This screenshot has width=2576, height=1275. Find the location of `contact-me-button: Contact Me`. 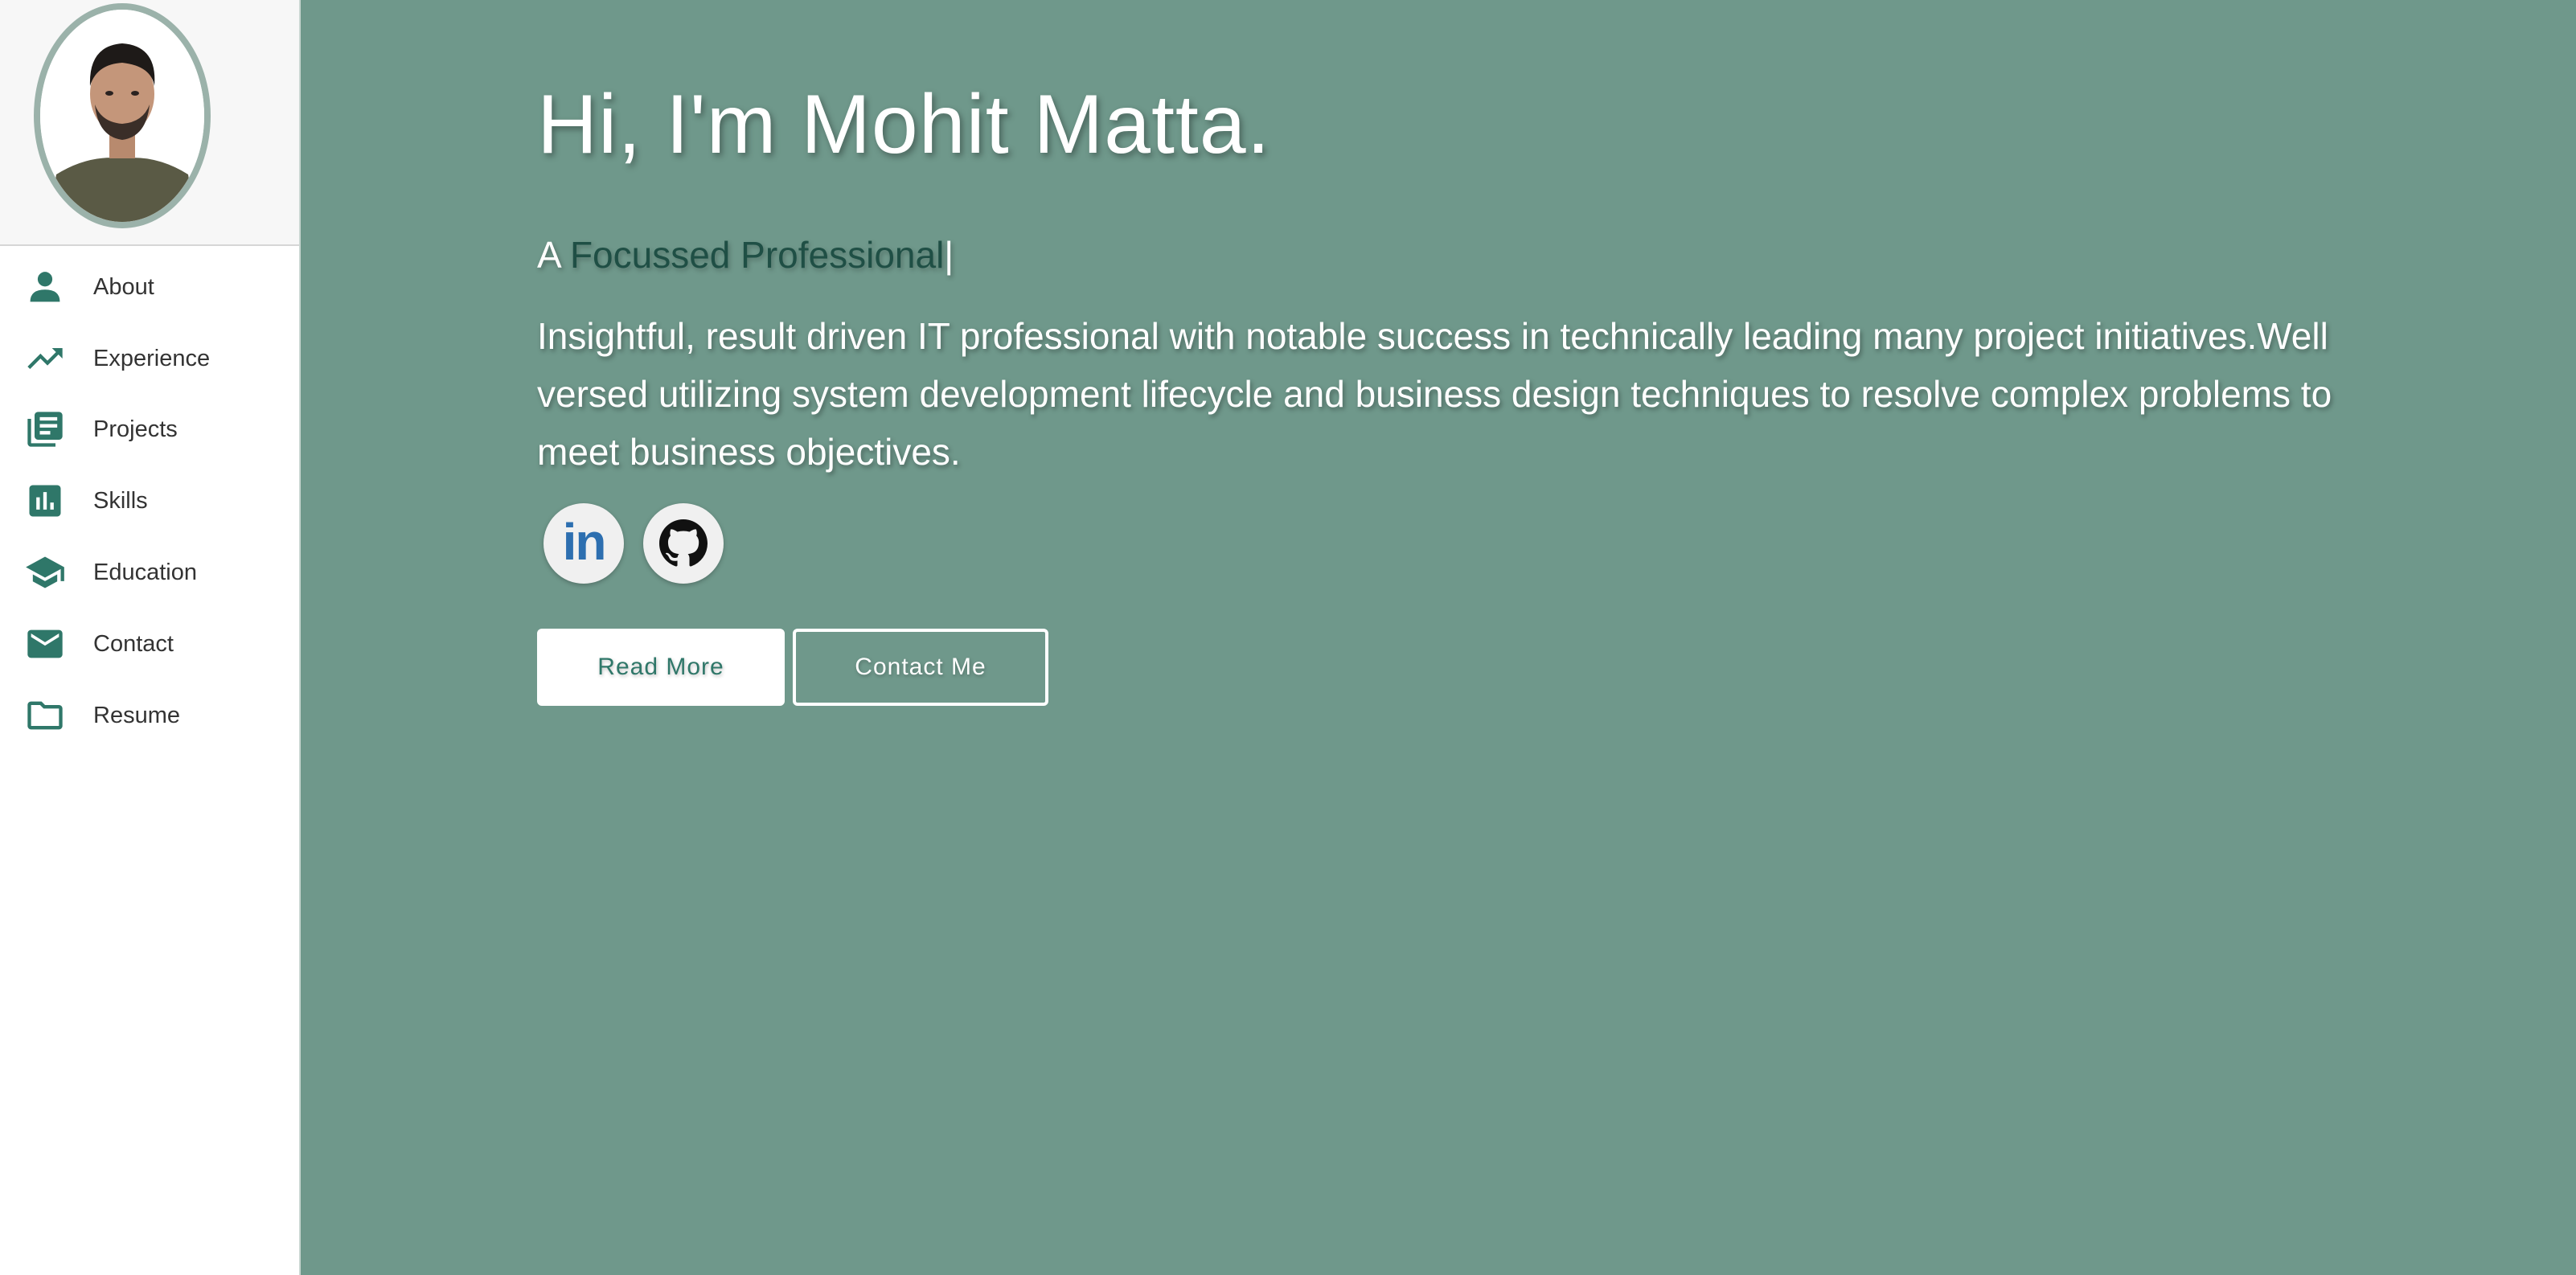

contact-me-button: Contact Me is located at coordinates (920, 667).